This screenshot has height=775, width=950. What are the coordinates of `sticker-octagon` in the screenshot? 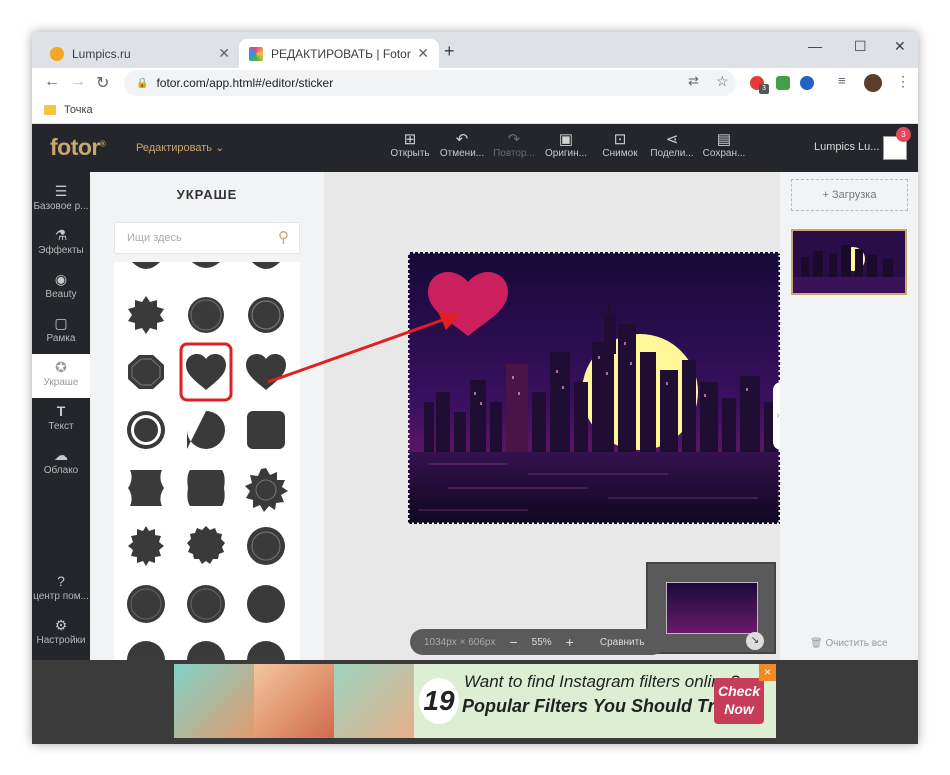 It's located at (146, 372).